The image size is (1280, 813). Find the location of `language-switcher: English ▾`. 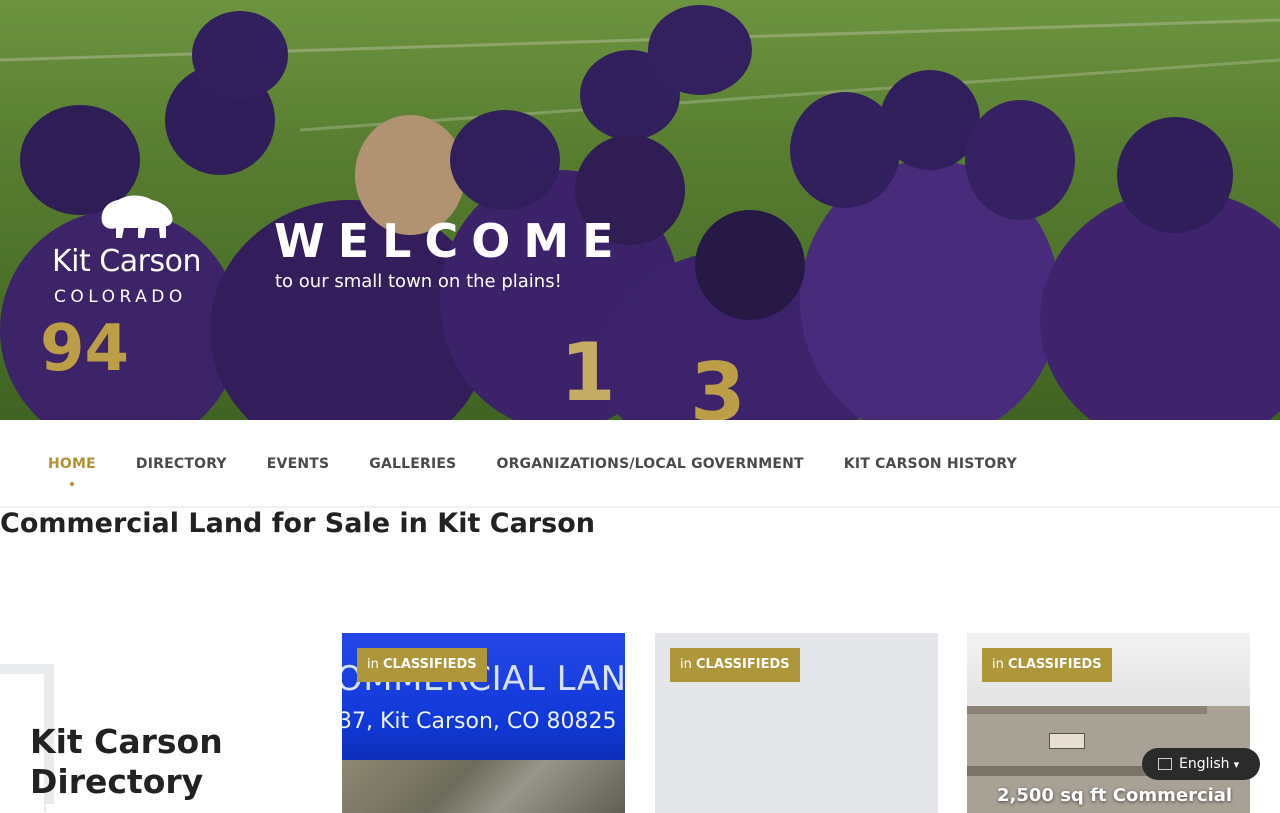

language-switcher: English ▾ is located at coordinates (1201, 764).